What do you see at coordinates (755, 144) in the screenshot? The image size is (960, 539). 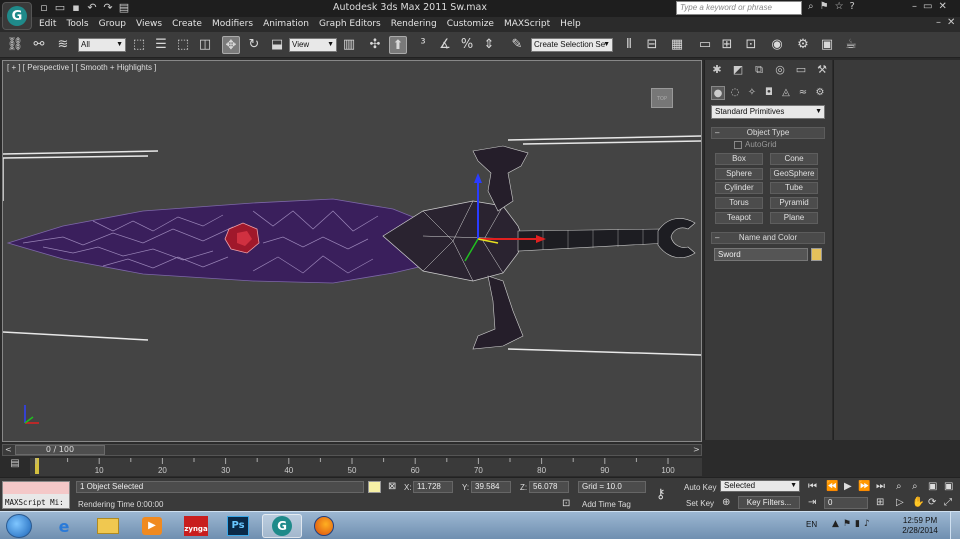 I see `autogrid-checkbox: AutoGrid` at bounding box center [755, 144].